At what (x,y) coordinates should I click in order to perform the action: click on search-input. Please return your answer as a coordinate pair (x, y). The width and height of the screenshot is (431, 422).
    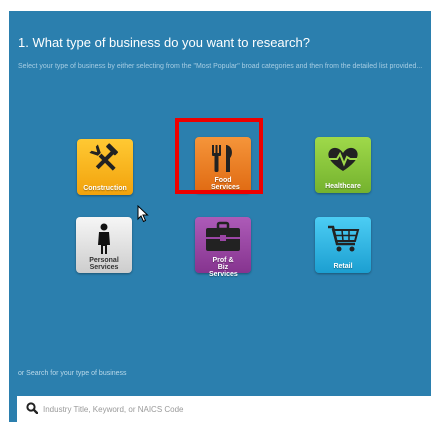
    Looking at the image, I should click on (233, 409).